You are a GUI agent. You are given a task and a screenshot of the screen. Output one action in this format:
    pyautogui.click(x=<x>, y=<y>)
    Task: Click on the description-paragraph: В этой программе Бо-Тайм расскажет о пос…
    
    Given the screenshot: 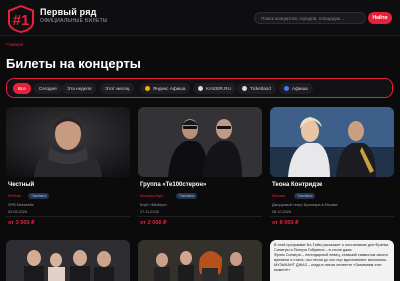 What is the action you would take?
    pyautogui.click(x=331, y=247)
    